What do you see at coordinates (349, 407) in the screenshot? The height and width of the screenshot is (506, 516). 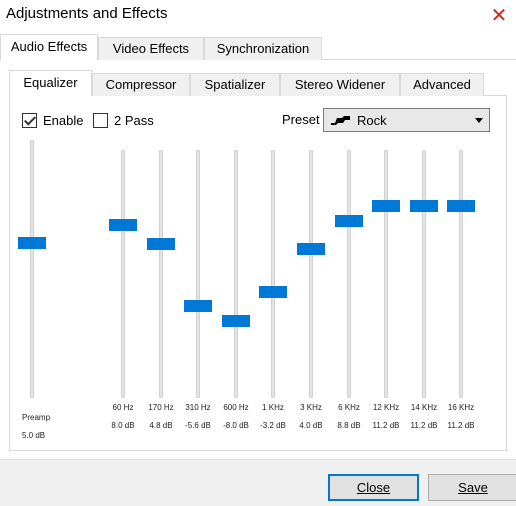 I see `band-freq-label-6khz: 6 KHz` at bounding box center [349, 407].